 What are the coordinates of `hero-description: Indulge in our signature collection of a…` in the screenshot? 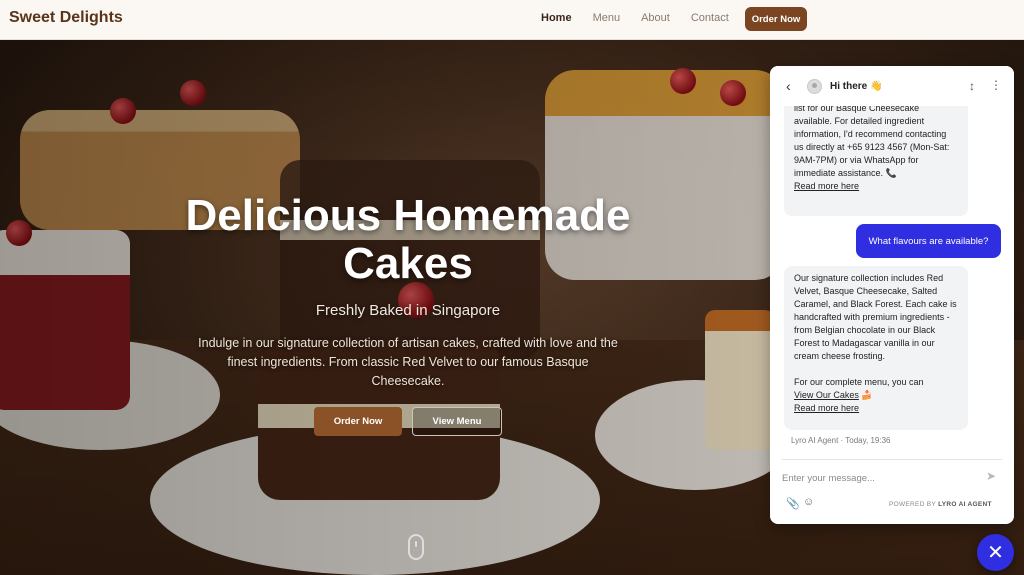 It's located at (408, 362).